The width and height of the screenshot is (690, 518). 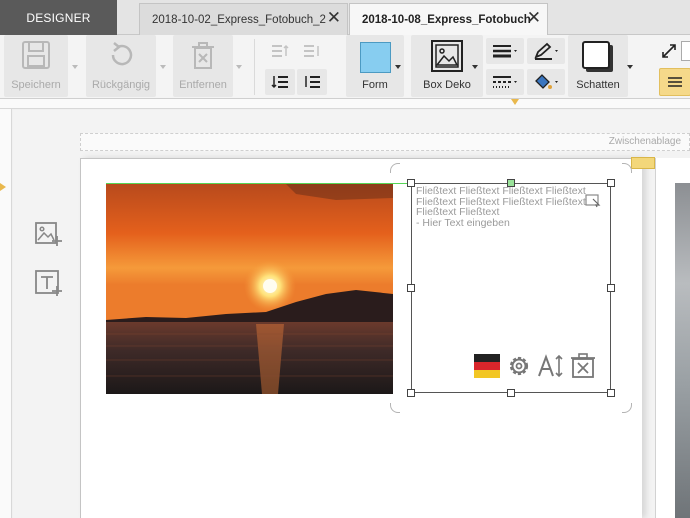 I want to click on shadow-options-caret, so click(x=630, y=67).